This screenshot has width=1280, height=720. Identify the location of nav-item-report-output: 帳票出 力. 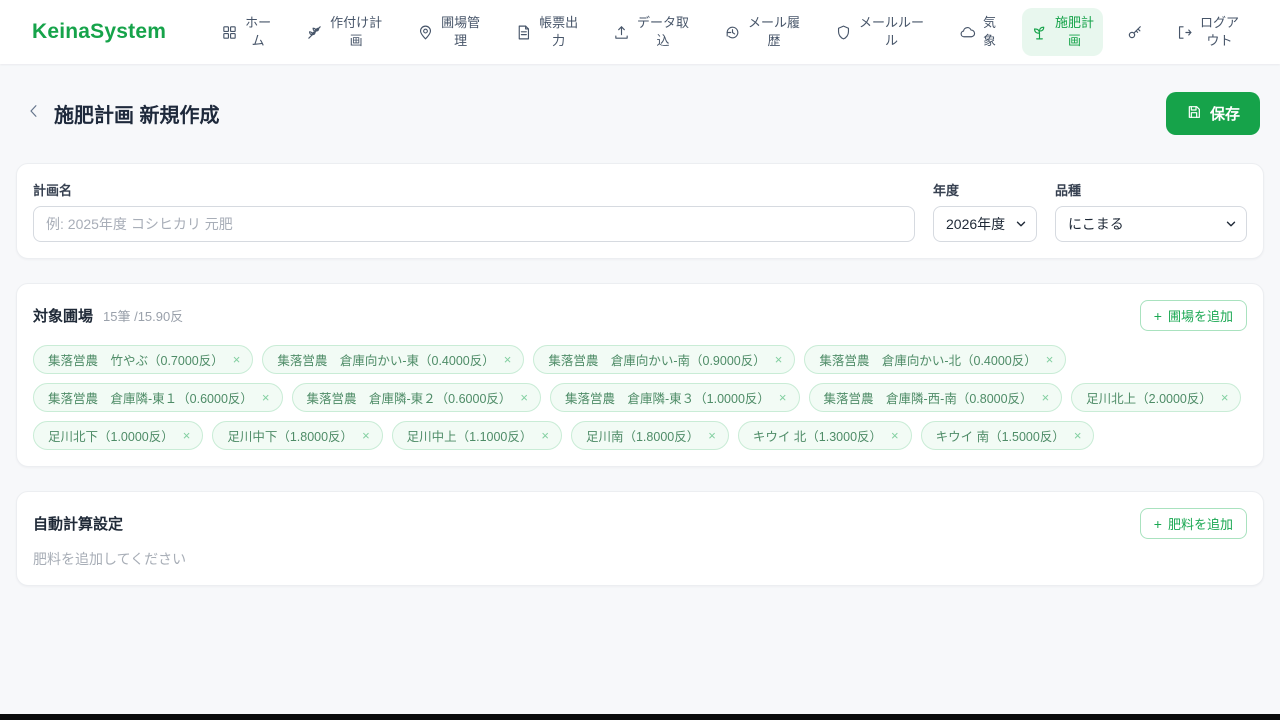
(546, 31).